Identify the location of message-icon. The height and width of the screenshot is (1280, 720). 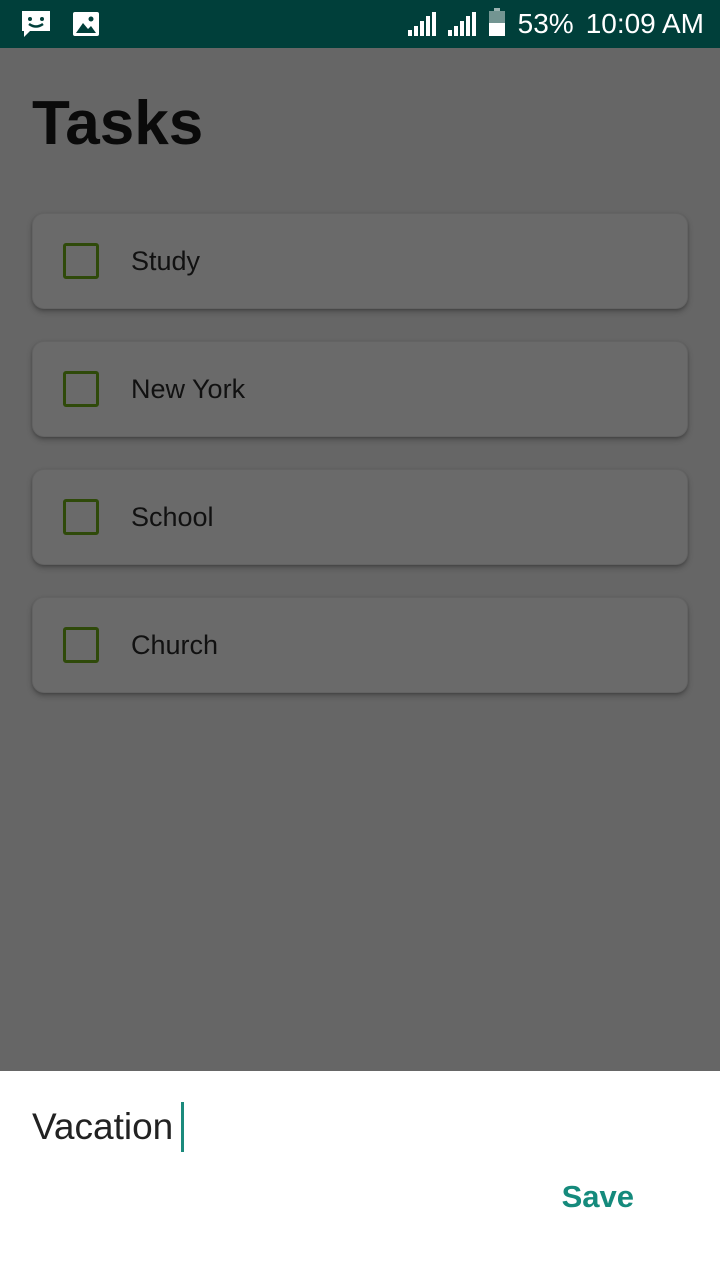
(36, 24).